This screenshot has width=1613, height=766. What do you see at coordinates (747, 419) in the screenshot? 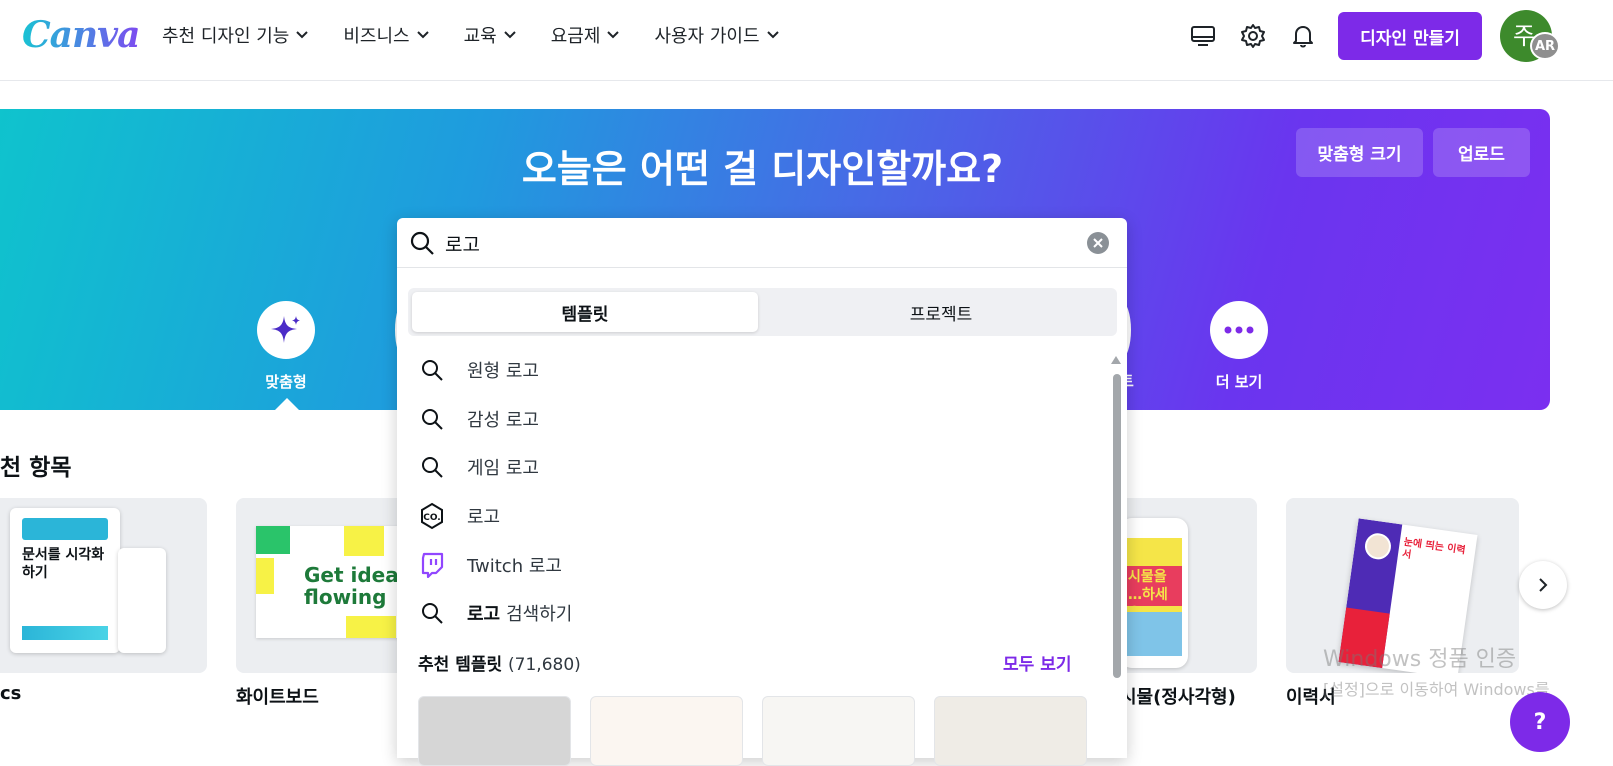
I see `suggestion-item: 감성 로고` at bounding box center [747, 419].